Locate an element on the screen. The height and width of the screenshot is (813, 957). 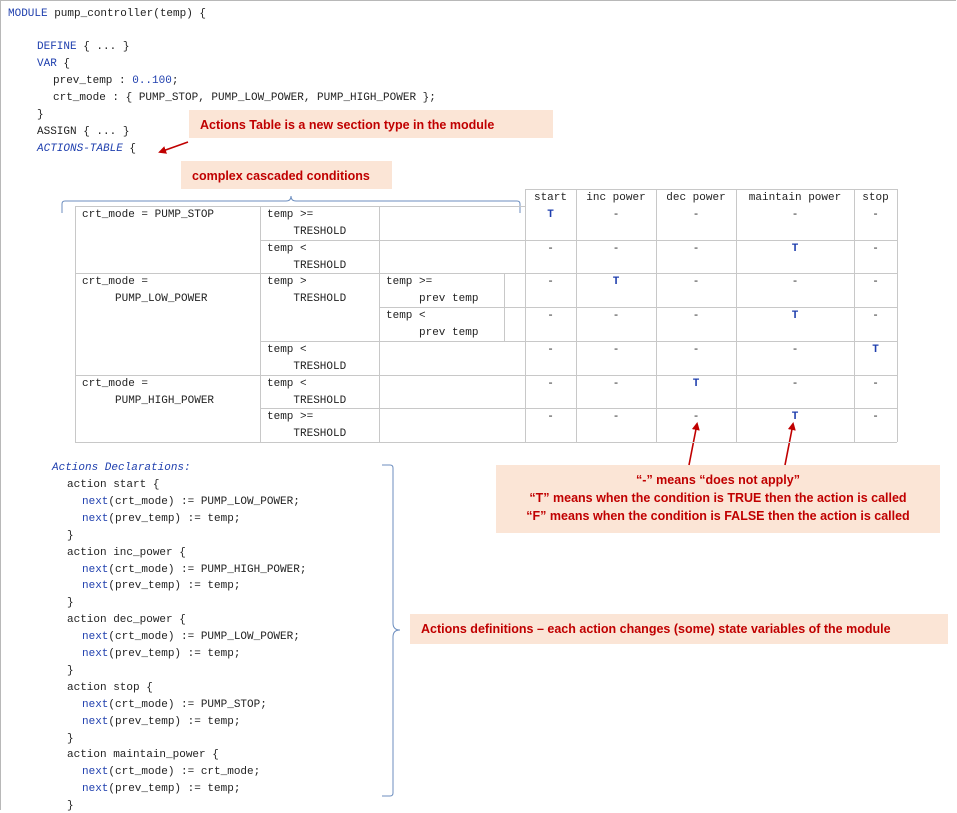
action-header: action inc_power { is located at coordinates (126, 553).